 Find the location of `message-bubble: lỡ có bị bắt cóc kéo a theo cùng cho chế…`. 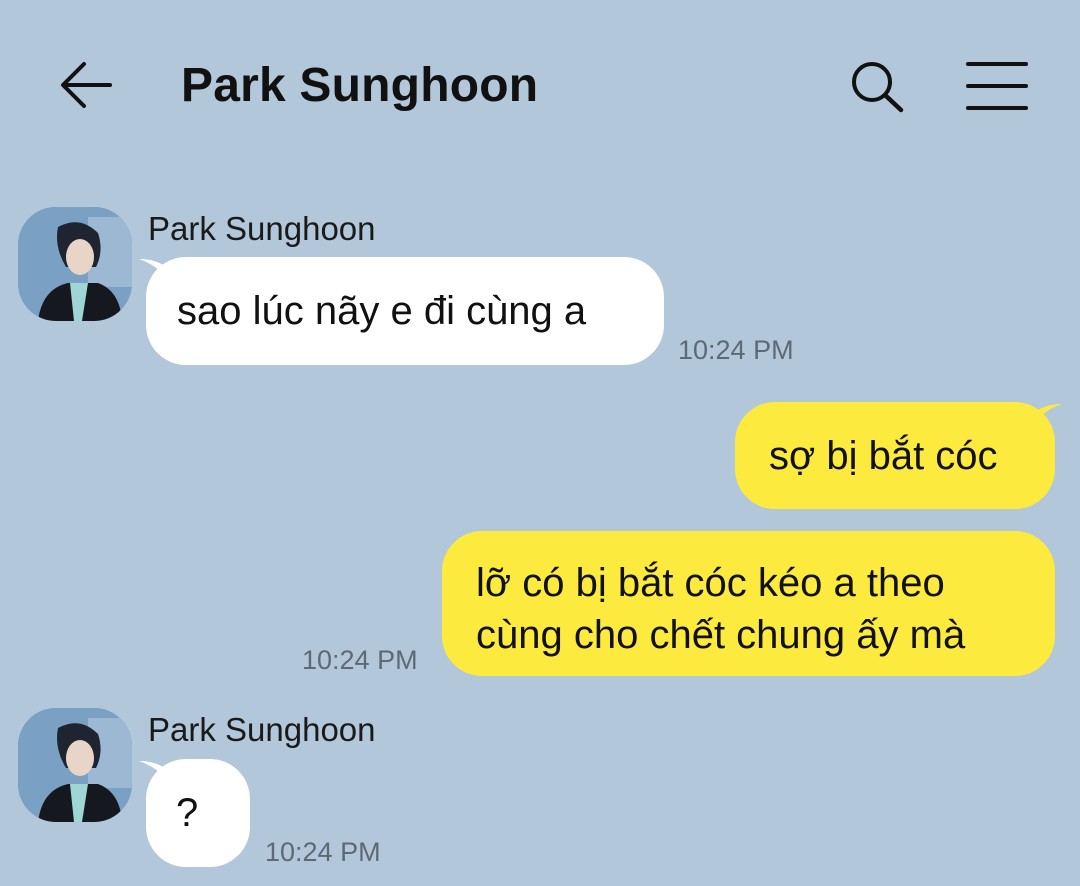

message-bubble: lỡ có bị bắt cóc kéo a theo cùng cho chế… is located at coordinates (748, 603).